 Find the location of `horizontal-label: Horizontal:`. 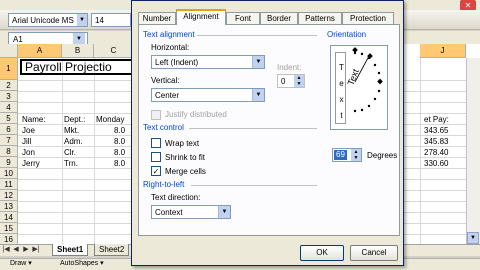

horizontal-label: Horizontal: is located at coordinates (170, 47).